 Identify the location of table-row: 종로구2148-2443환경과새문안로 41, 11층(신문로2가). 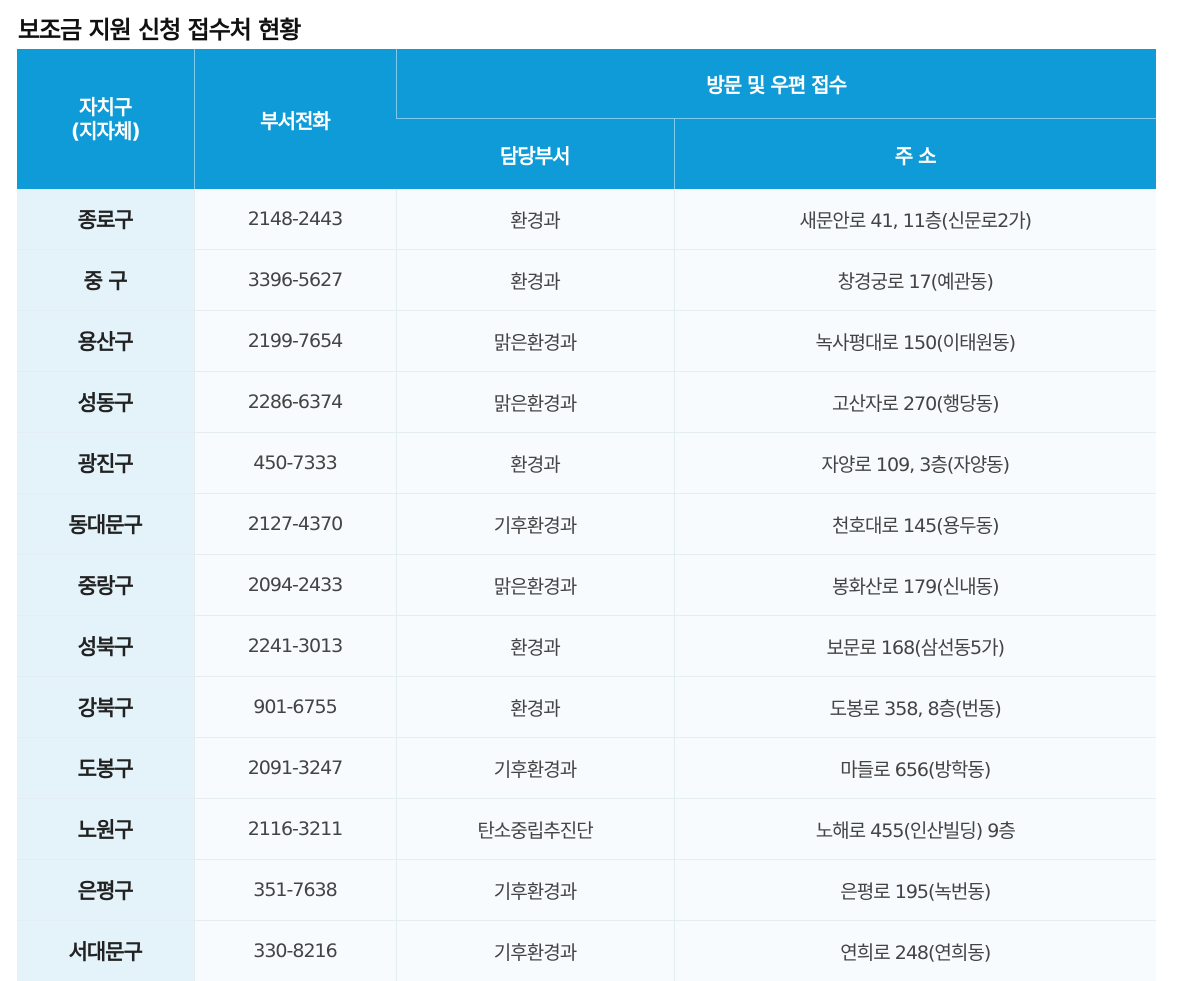
(586, 219).